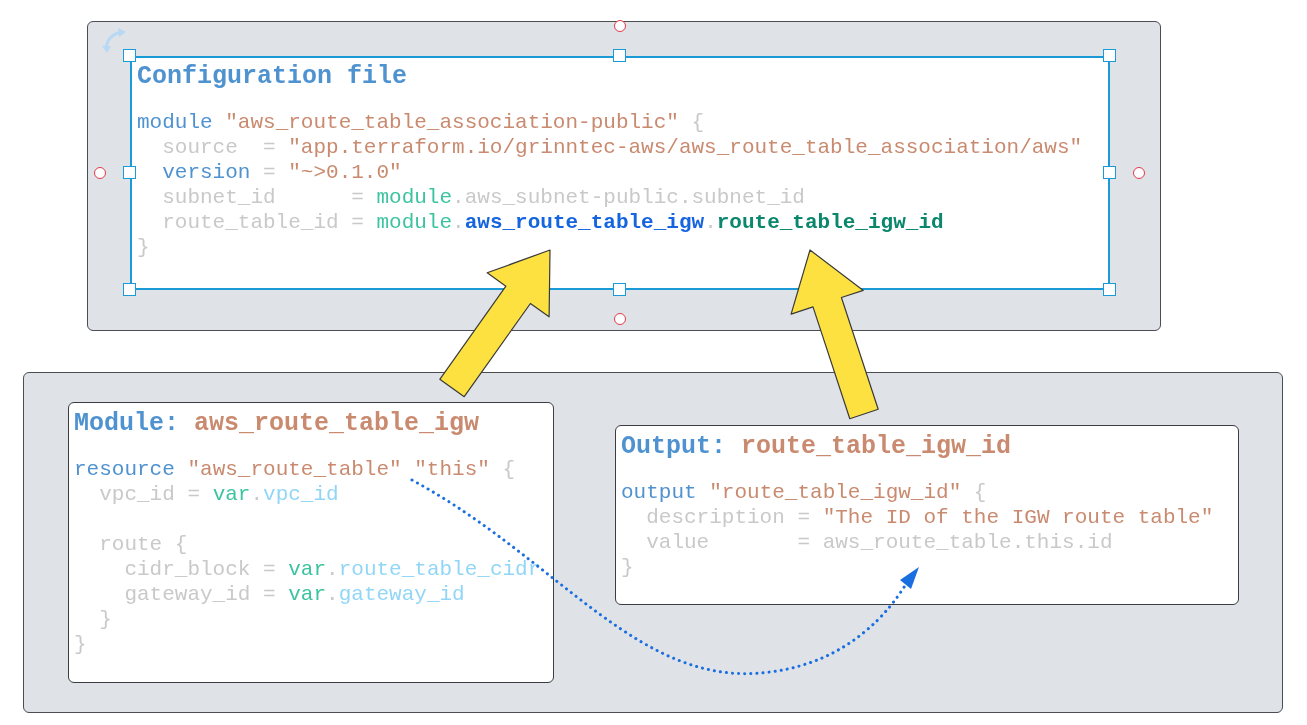 The width and height of the screenshot is (1307, 725). What do you see at coordinates (421, 122) in the screenshot?
I see `code-line: module "aws_route_table_association-public" {` at bounding box center [421, 122].